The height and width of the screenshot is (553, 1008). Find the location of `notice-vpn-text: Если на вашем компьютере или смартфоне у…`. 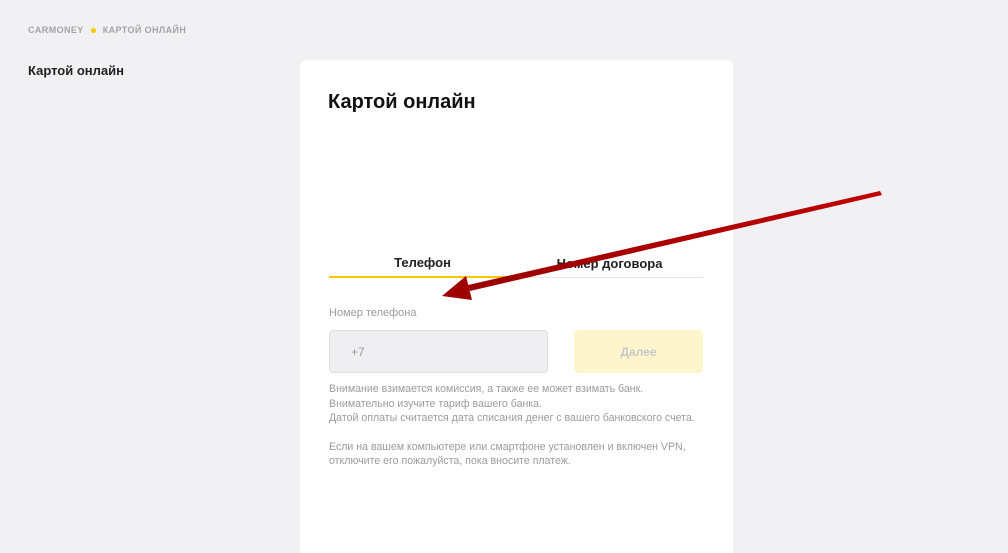

notice-vpn-text: Если на вашем компьютере или смартфоне у… is located at coordinates (507, 454).